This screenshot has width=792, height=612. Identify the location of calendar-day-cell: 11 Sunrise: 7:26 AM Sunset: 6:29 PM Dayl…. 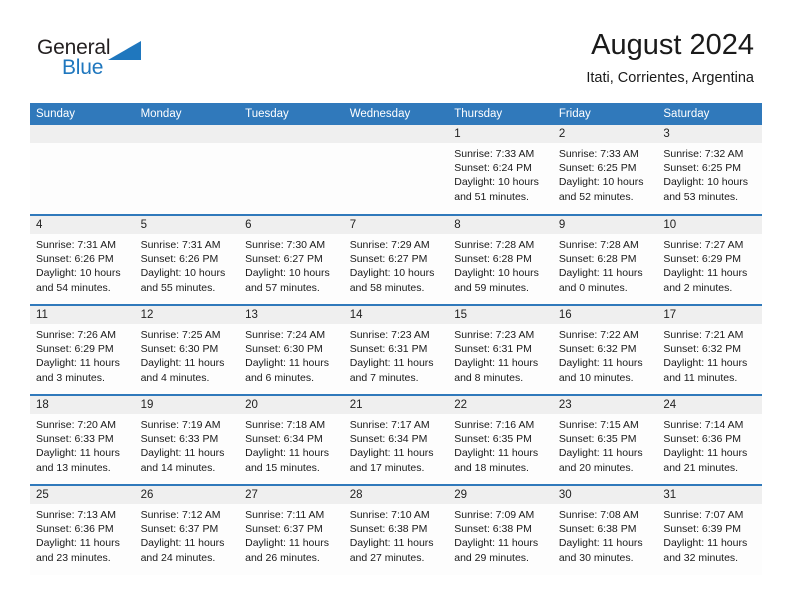
(82, 349).